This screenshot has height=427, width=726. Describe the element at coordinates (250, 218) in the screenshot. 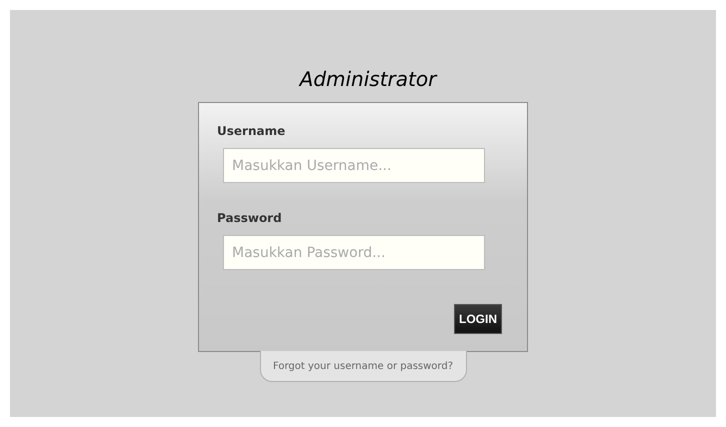

I see `field-label: Password` at that location.